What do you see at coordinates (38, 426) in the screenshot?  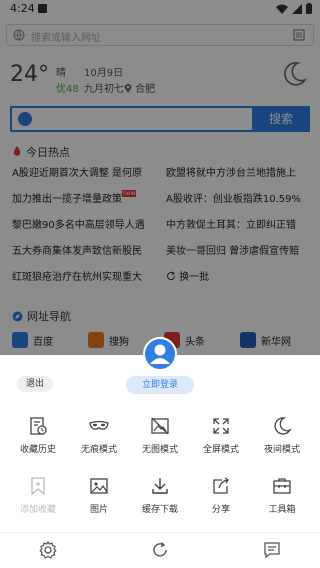 I see `bookmark-history-icon` at bounding box center [38, 426].